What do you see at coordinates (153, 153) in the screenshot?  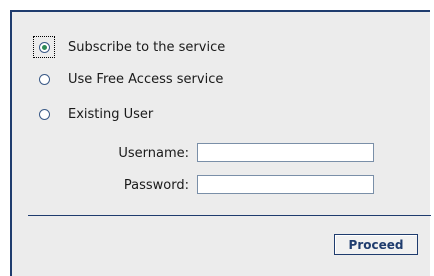 I see `username-label: Username:` at bounding box center [153, 153].